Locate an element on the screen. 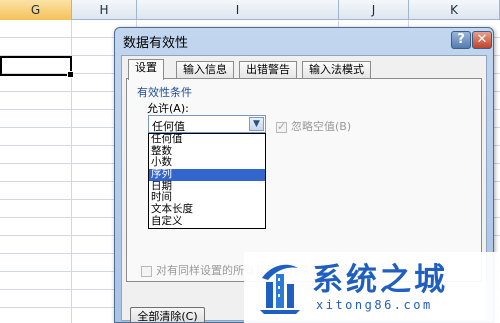  watermark: 系统之城 xitong86.com is located at coordinates (372, 287).